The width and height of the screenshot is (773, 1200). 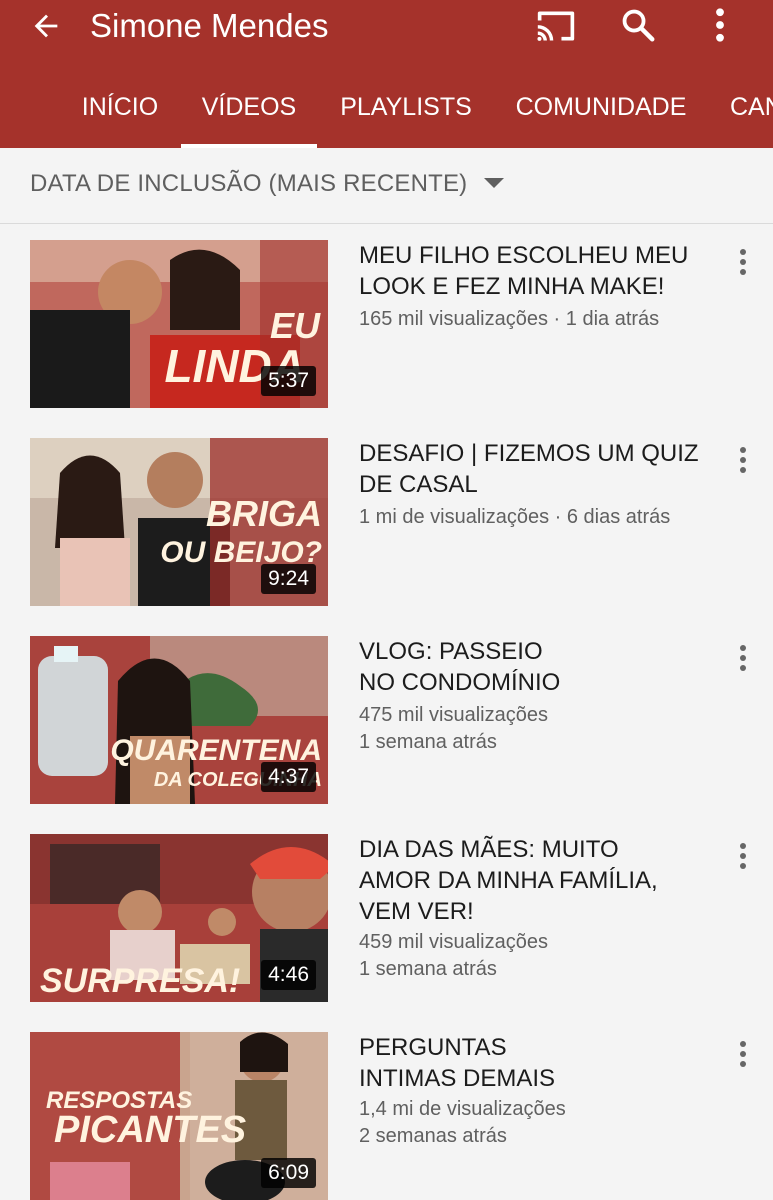 I want to click on tab-videos: VÍDEOS, so click(x=249, y=112).